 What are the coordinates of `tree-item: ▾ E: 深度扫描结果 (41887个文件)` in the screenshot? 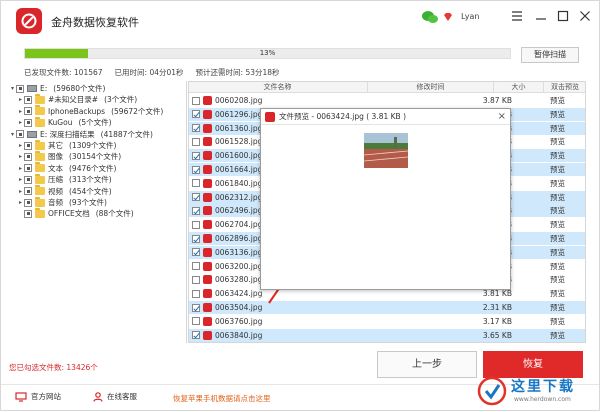 It's located at (81, 134).